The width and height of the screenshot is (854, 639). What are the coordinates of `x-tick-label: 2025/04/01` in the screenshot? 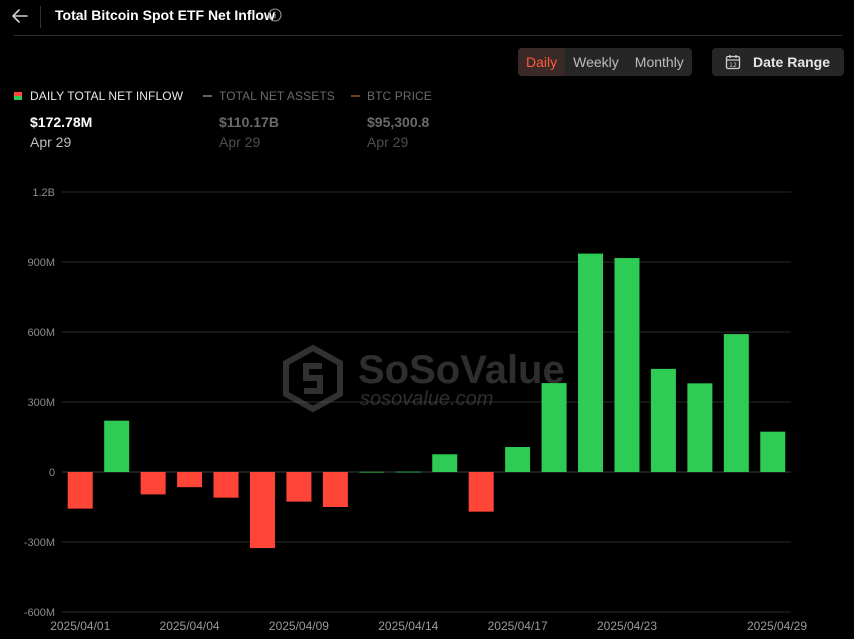 It's located at (80, 626).